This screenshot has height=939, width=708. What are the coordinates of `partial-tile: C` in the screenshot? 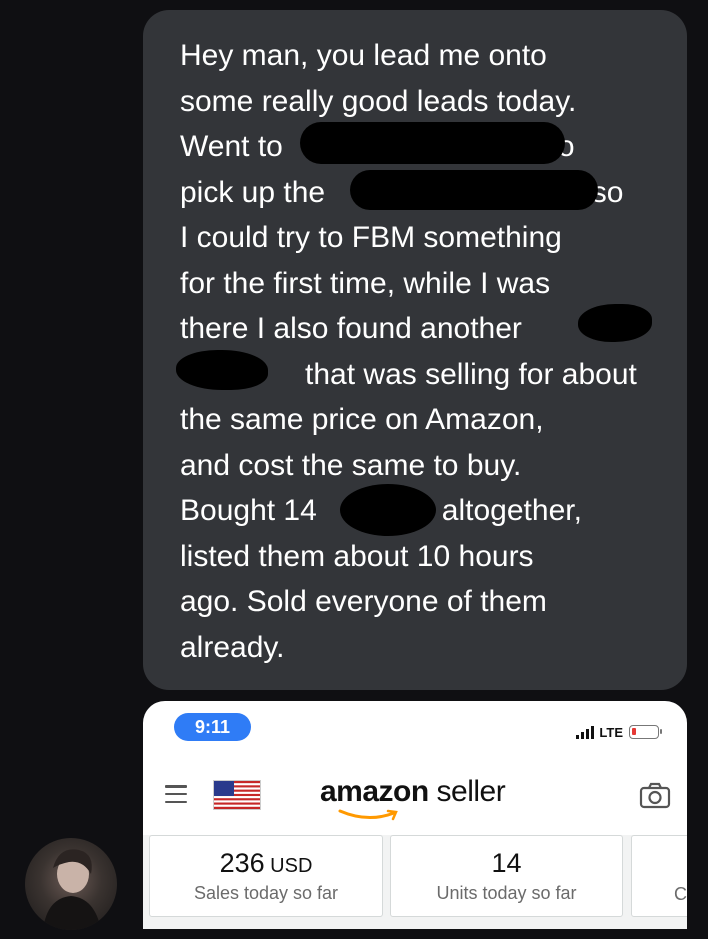 It's located at (659, 876).